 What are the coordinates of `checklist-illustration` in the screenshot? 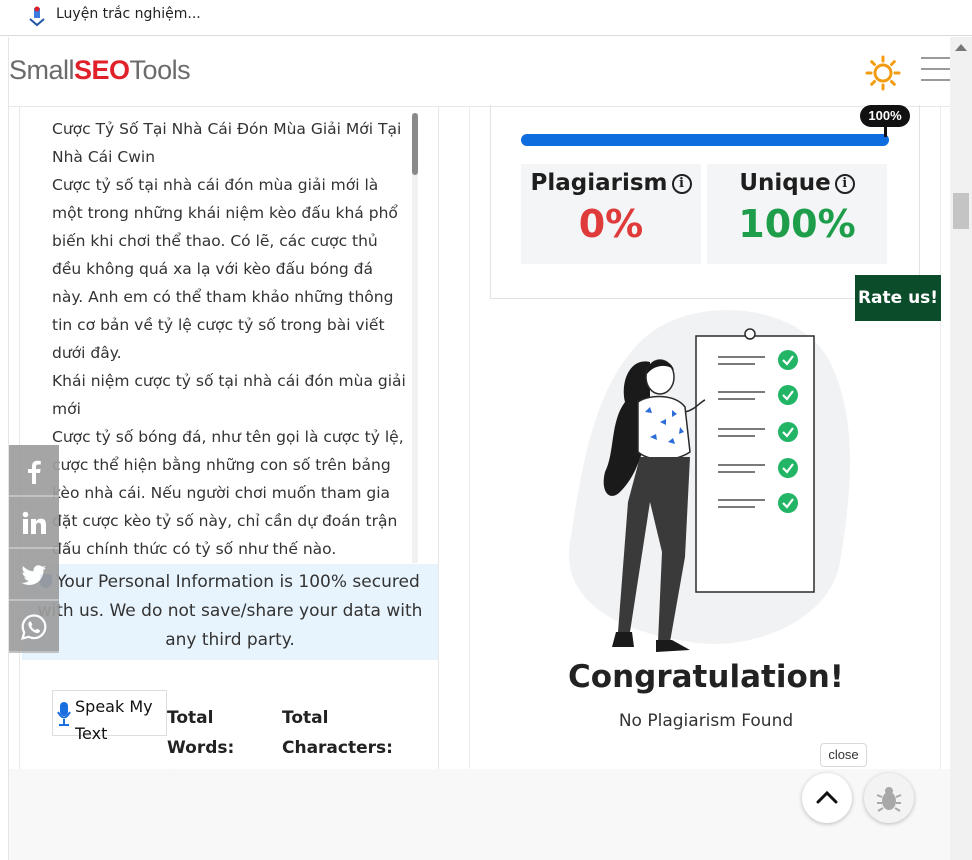 It's located at (709, 480).